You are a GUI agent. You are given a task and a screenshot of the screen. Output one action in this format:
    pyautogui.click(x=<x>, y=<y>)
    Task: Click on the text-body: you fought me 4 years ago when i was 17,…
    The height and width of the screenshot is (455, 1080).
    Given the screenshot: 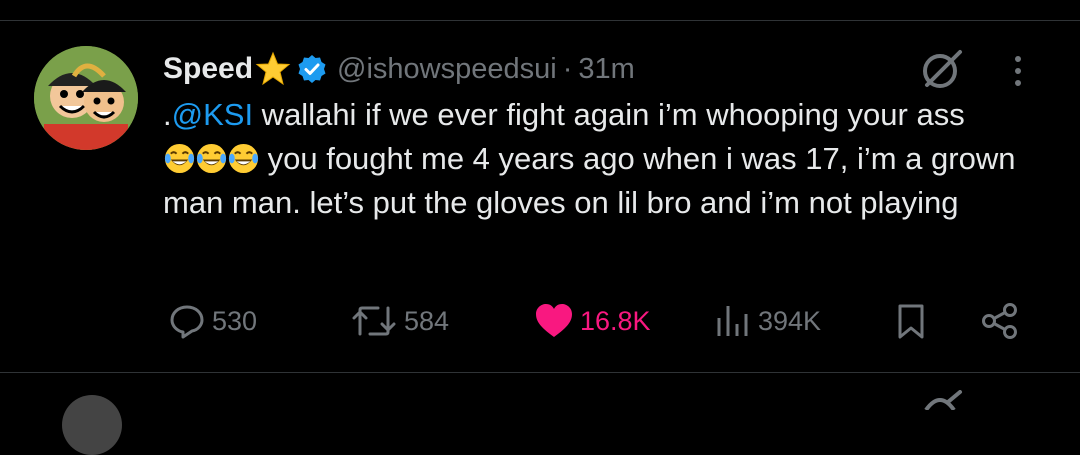 What is the action you would take?
    pyautogui.click(x=589, y=180)
    